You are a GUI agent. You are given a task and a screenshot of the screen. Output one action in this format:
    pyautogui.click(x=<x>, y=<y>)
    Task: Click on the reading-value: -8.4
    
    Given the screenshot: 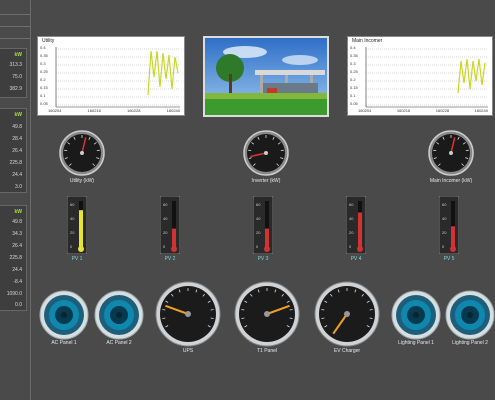 What is the action you would take?
    pyautogui.click(x=17, y=282)
    